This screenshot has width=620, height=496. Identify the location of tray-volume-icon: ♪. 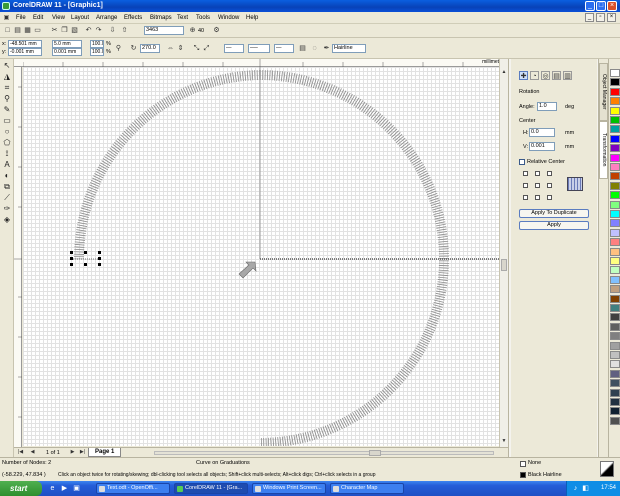
(575, 488).